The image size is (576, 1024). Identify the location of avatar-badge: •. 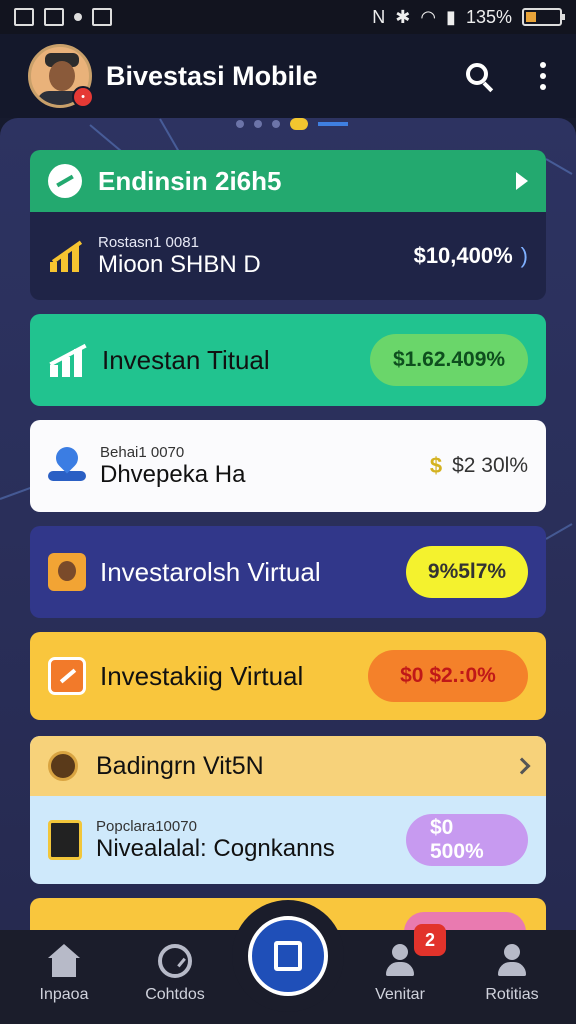
(83, 97).